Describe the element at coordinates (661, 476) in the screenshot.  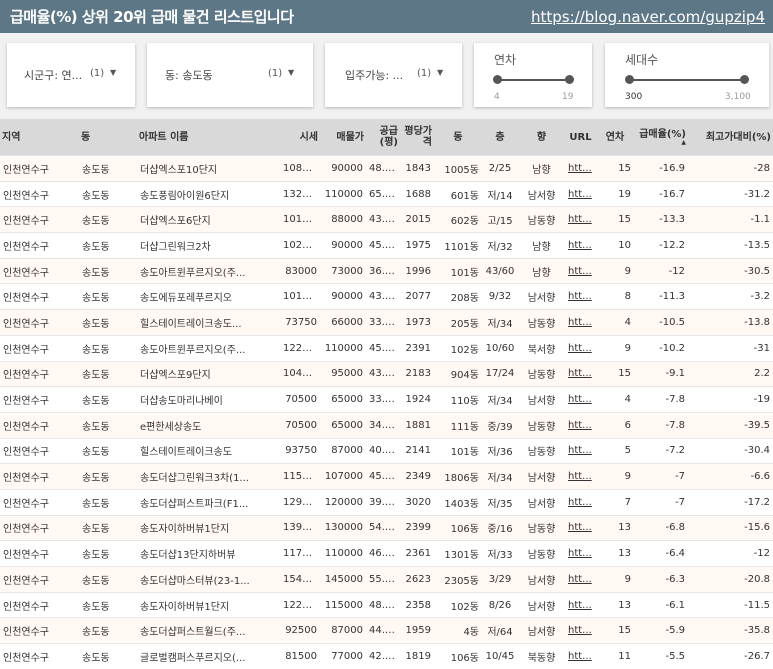
I see `cell-discount-rate: -7` at that location.